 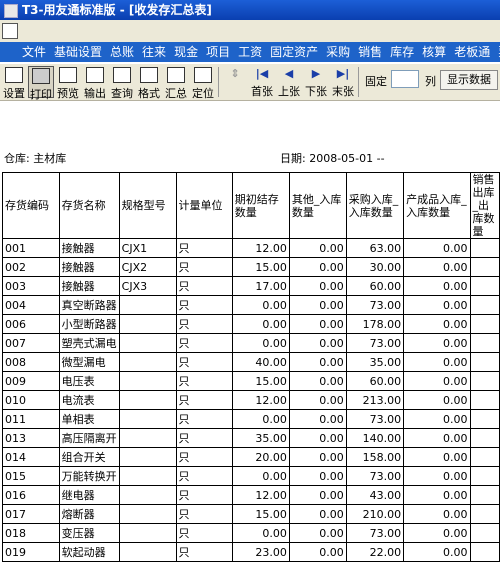 What do you see at coordinates (294, 52) in the screenshot?
I see `menu-item: 固定资产` at bounding box center [294, 52].